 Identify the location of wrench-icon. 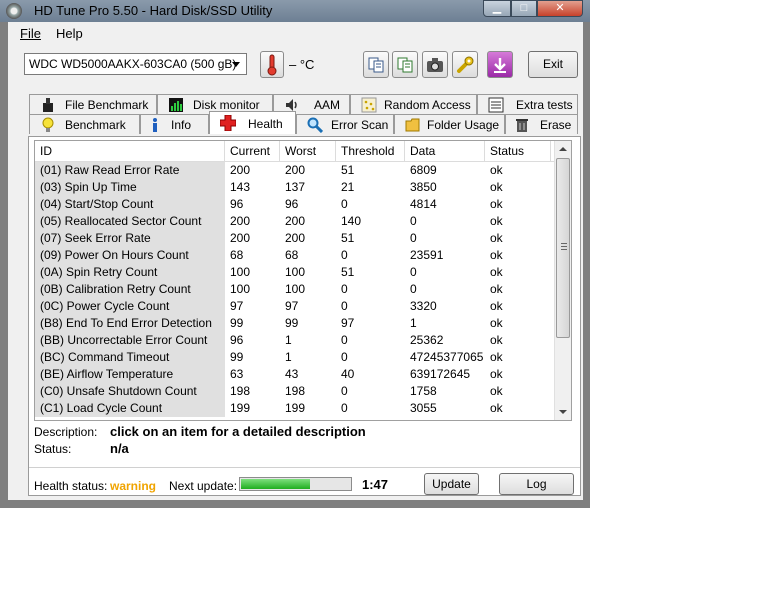
(465, 64).